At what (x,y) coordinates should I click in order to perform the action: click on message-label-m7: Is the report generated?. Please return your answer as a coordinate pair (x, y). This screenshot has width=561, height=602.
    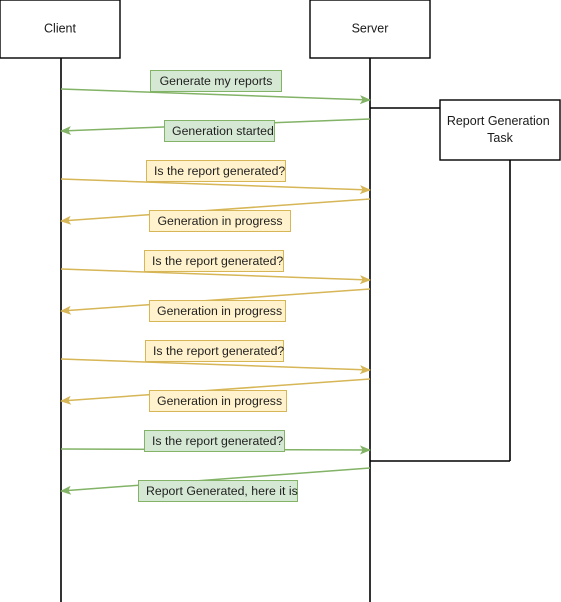
    Looking at the image, I should click on (214, 351).